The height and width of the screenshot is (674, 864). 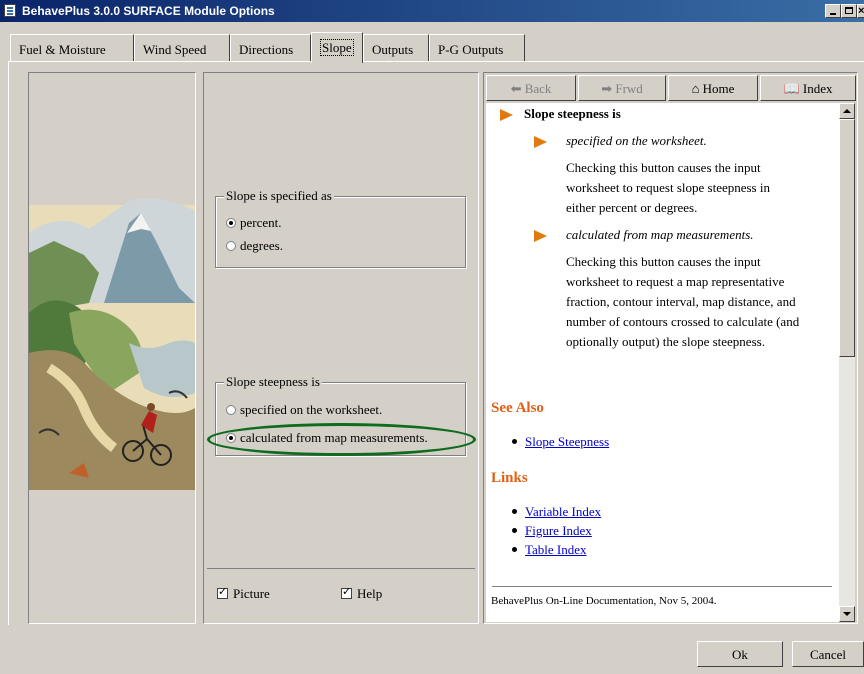 What do you see at coordinates (808, 88) in the screenshot?
I see `index-button: 📖 Index` at bounding box center [808, 88].